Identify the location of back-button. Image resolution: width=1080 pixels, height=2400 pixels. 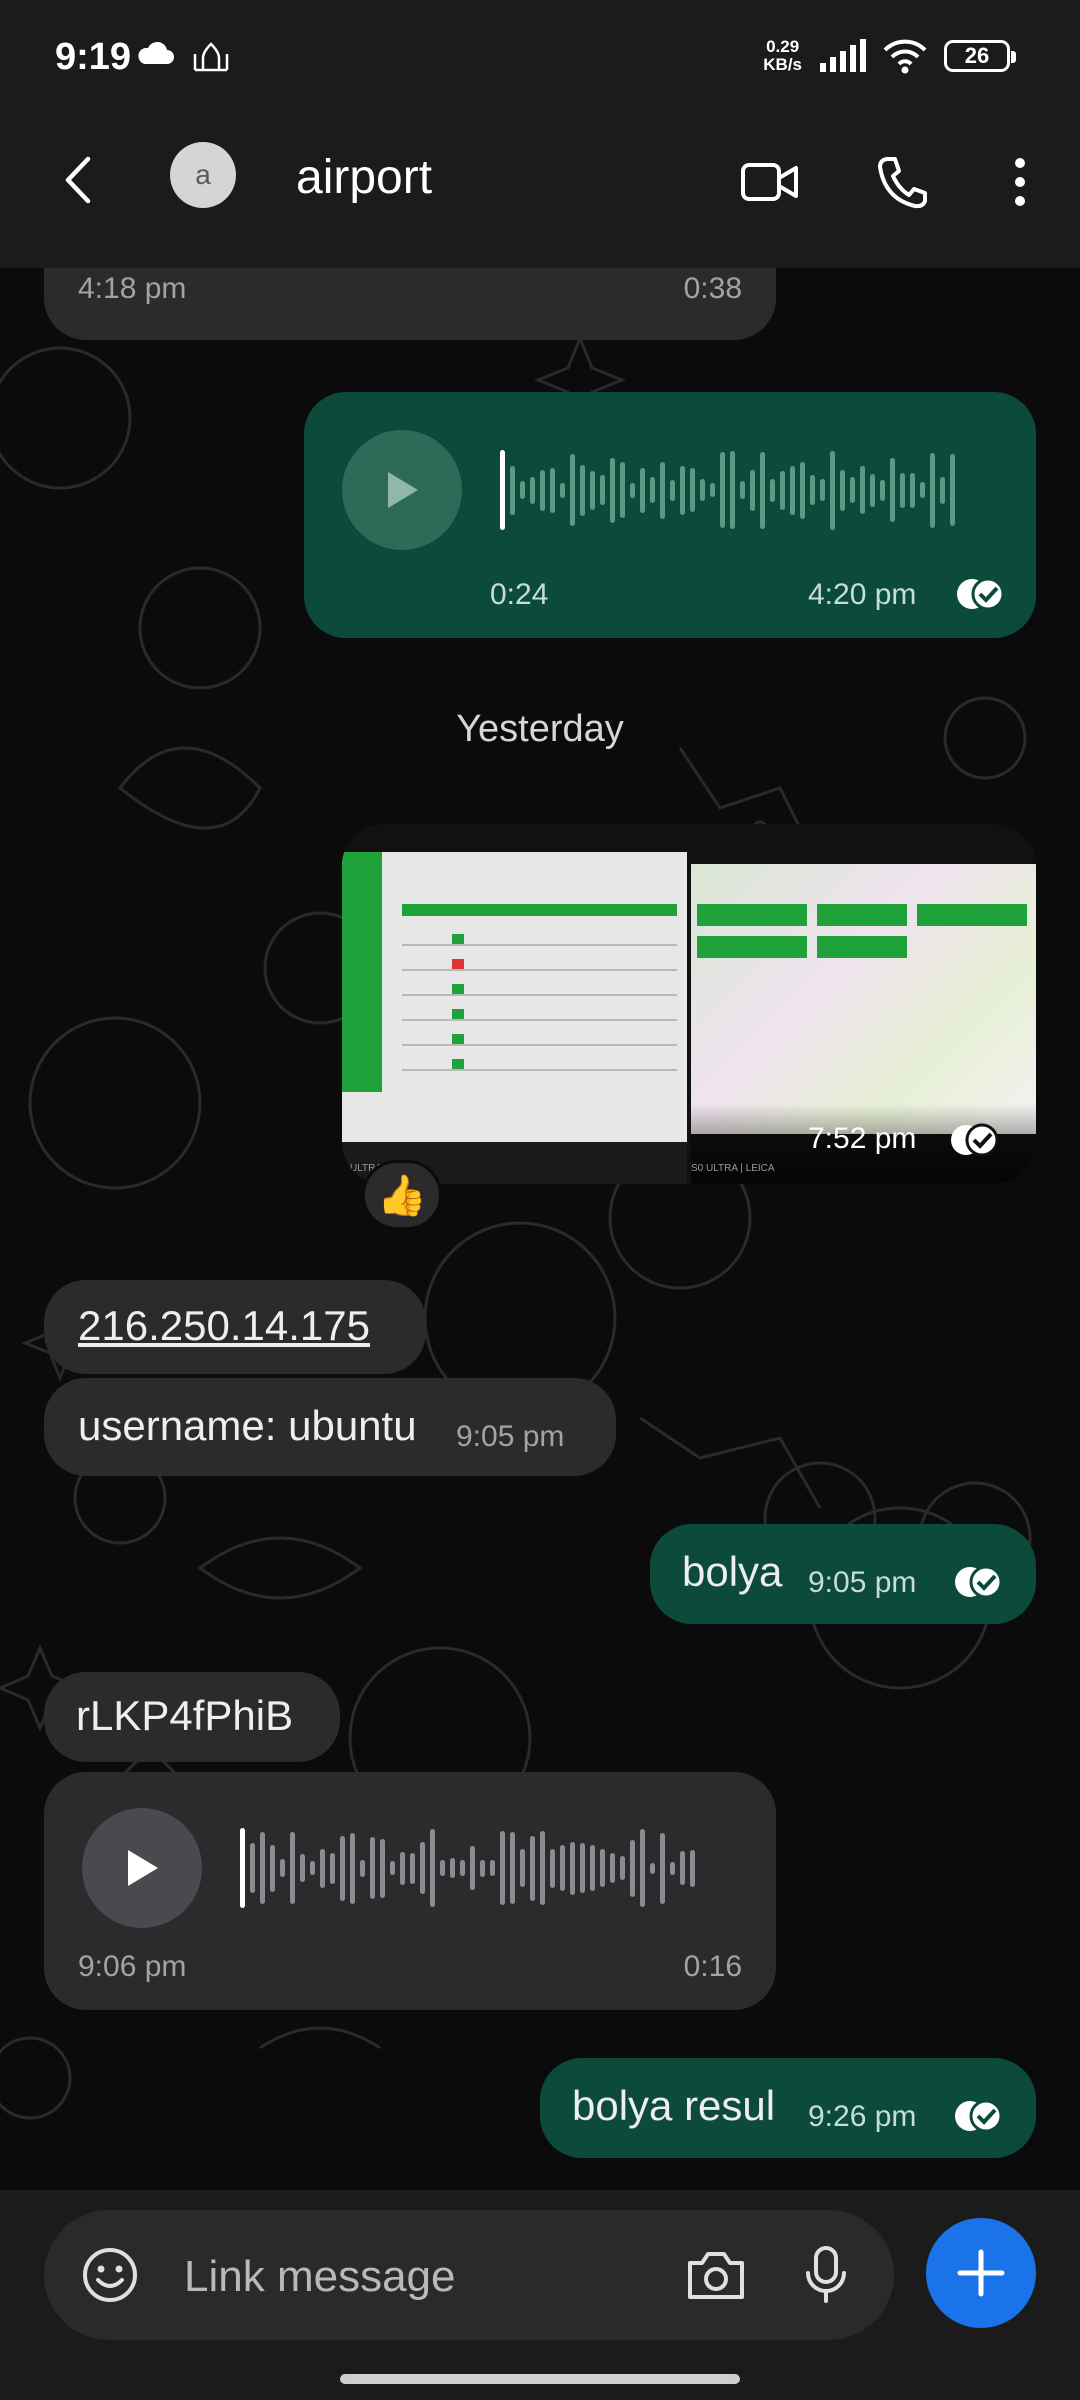
(78, 180).